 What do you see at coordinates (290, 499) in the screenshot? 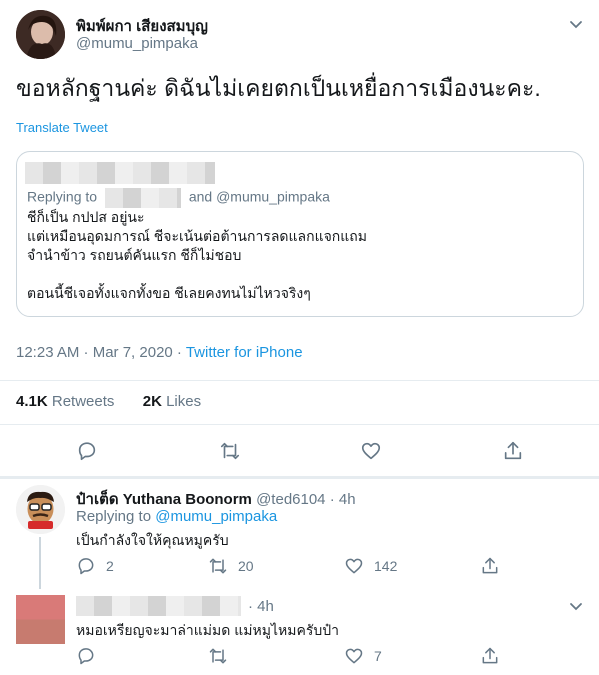
I see `reply-author-handle: @ted6104` at bounding box center [290, 499].